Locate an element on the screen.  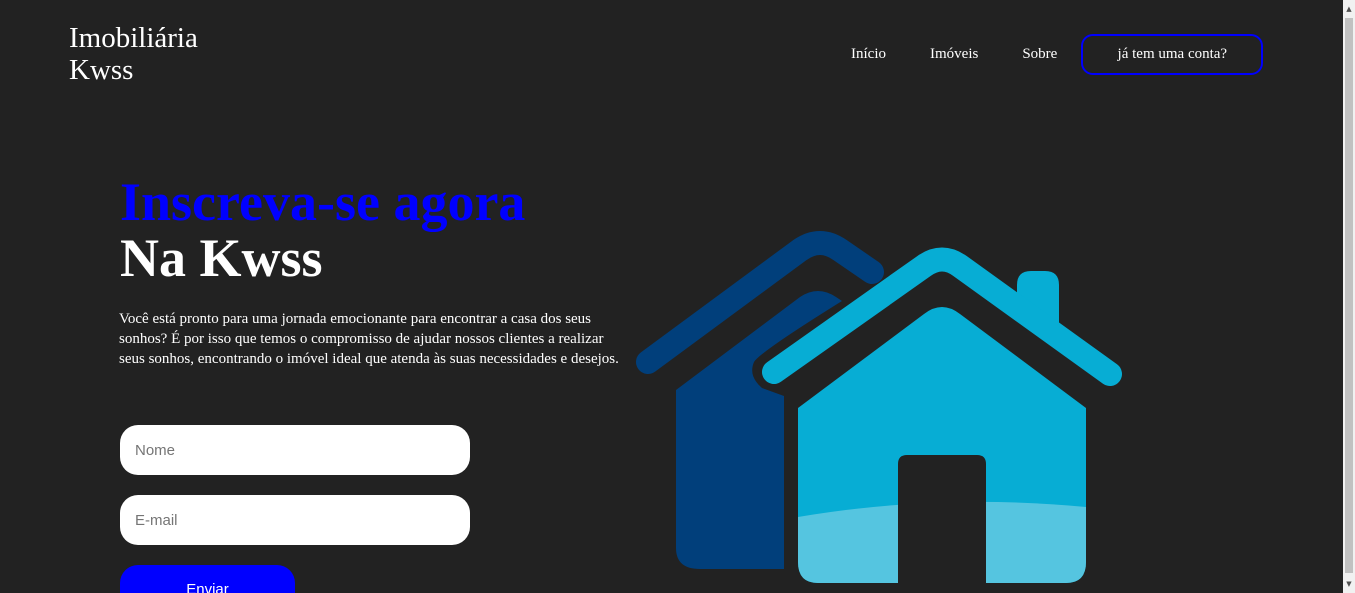
scroll-down-icon: ▼ is located at coordinates (1349, 584).